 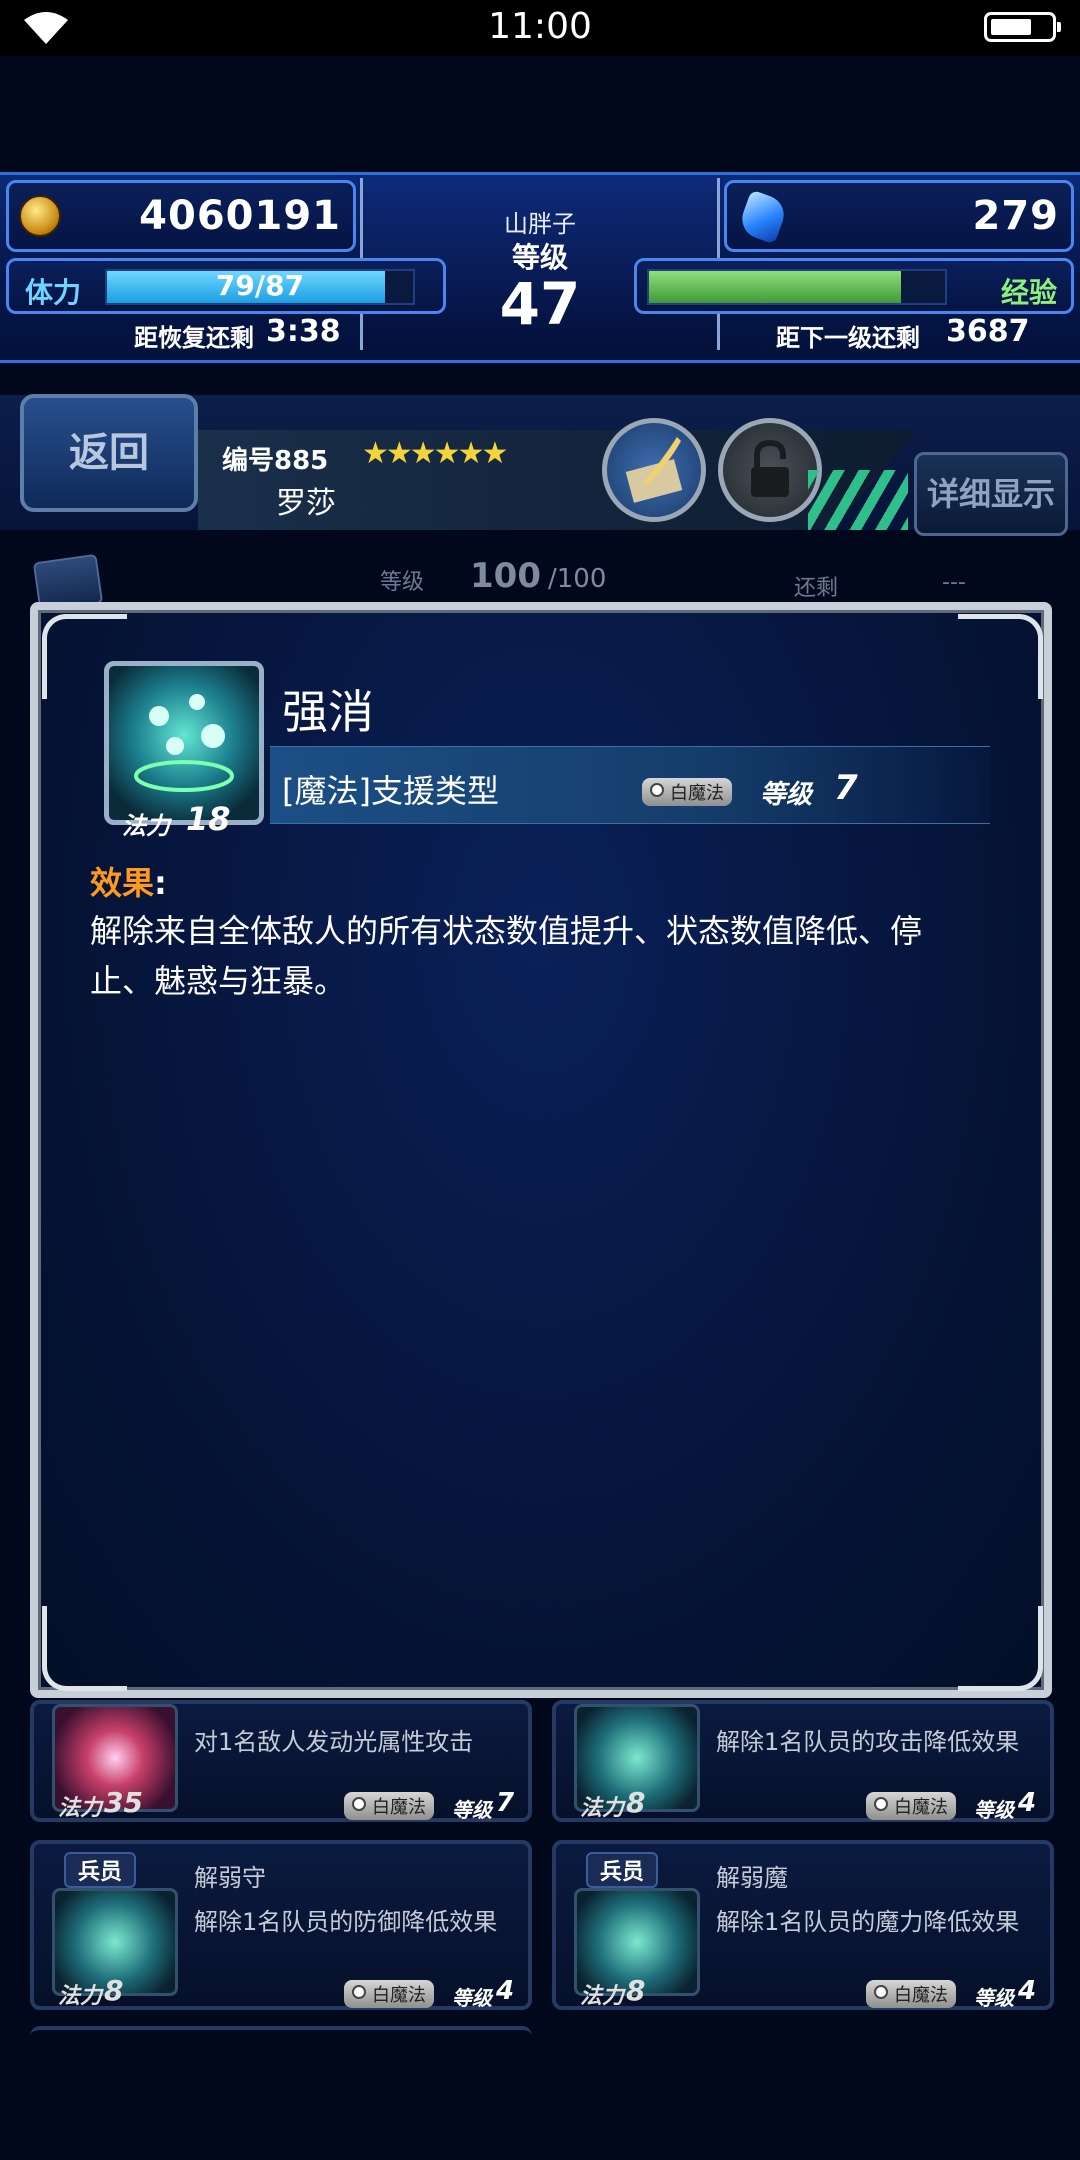 What do you see at coordinates (505, 1803) in the screenshot?
I see `card-level: 7` at bounding box center [505, 1803].